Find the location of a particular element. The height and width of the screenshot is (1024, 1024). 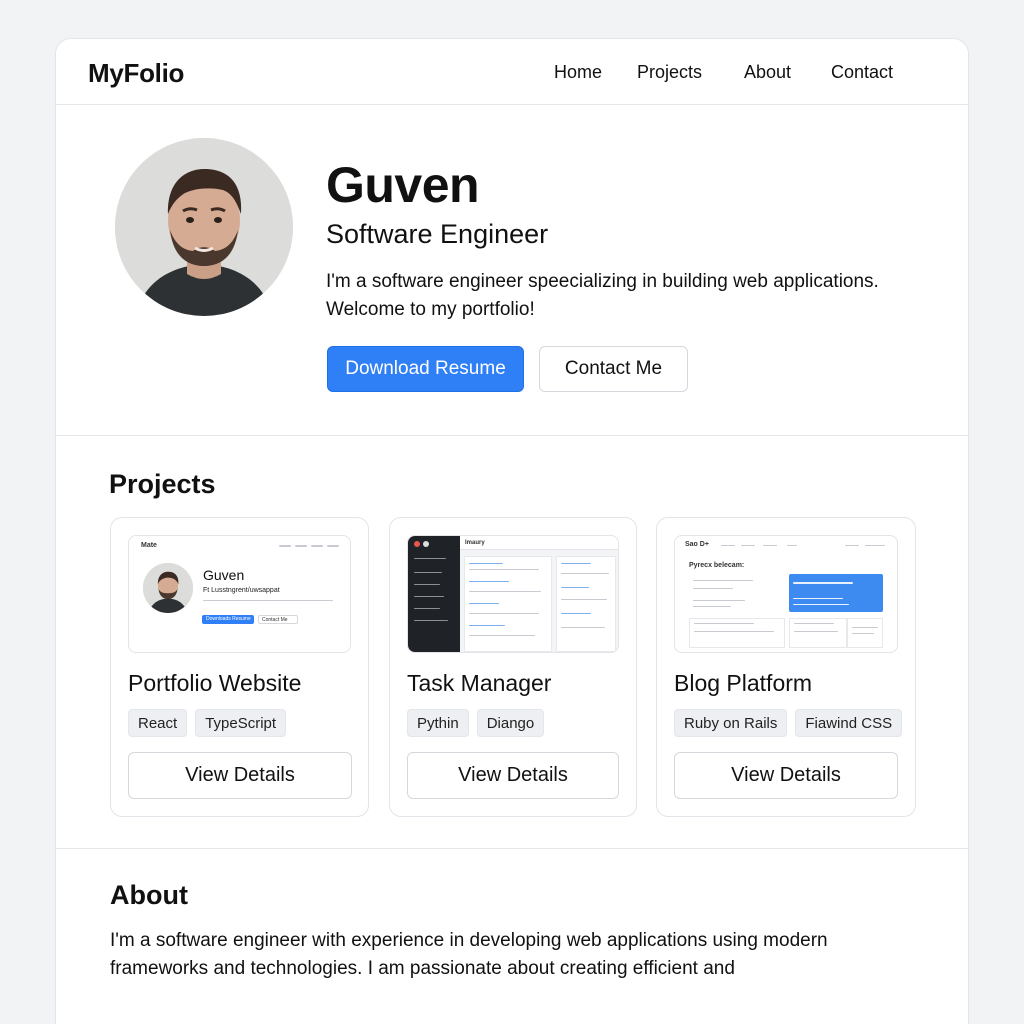

nav-link-projects: Projects is located at coordinates (669, 72).